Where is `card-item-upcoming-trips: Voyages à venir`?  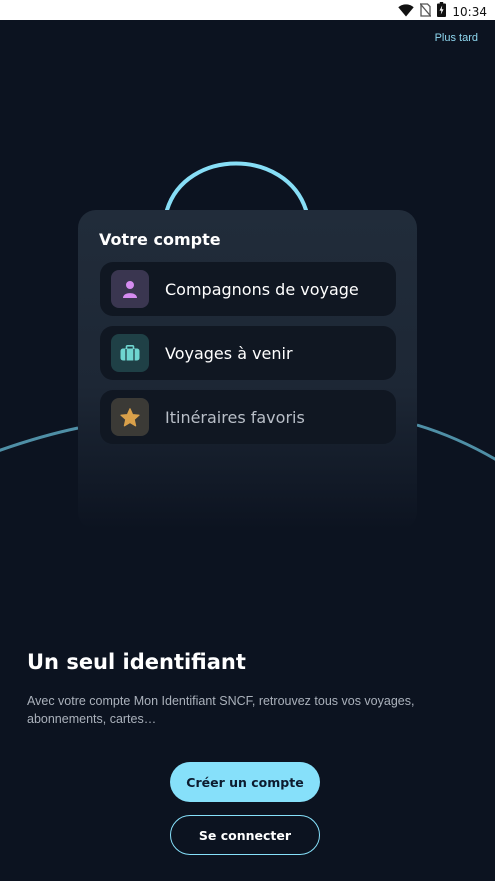
card-item-upcoming-trips: Voyages à venir is located at coordinates (248, 353).